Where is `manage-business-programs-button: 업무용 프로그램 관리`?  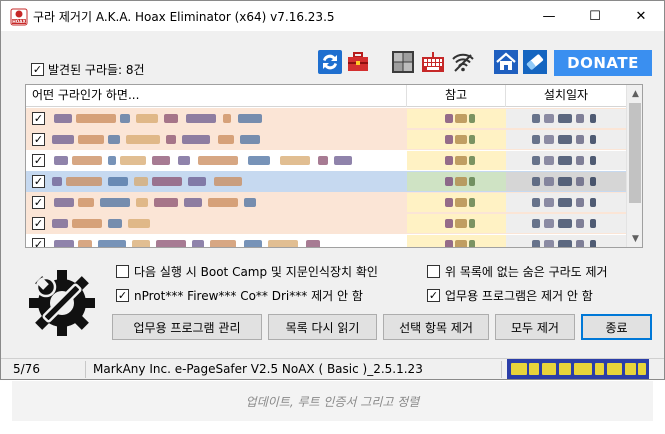
manage-business-programs-button: 업무용 프로그램 관리 is located at coordinates (187, 327).